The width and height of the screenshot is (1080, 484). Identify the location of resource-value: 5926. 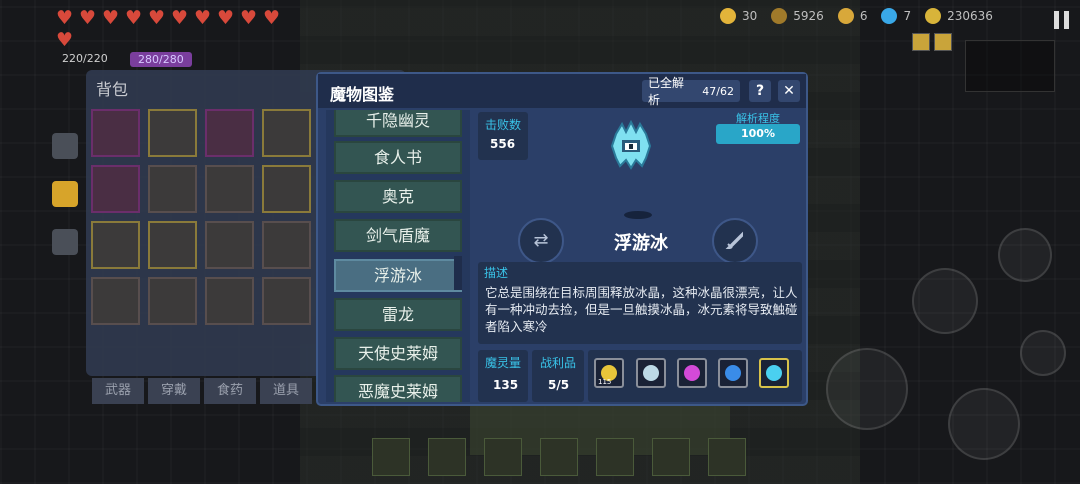
(808, 16).